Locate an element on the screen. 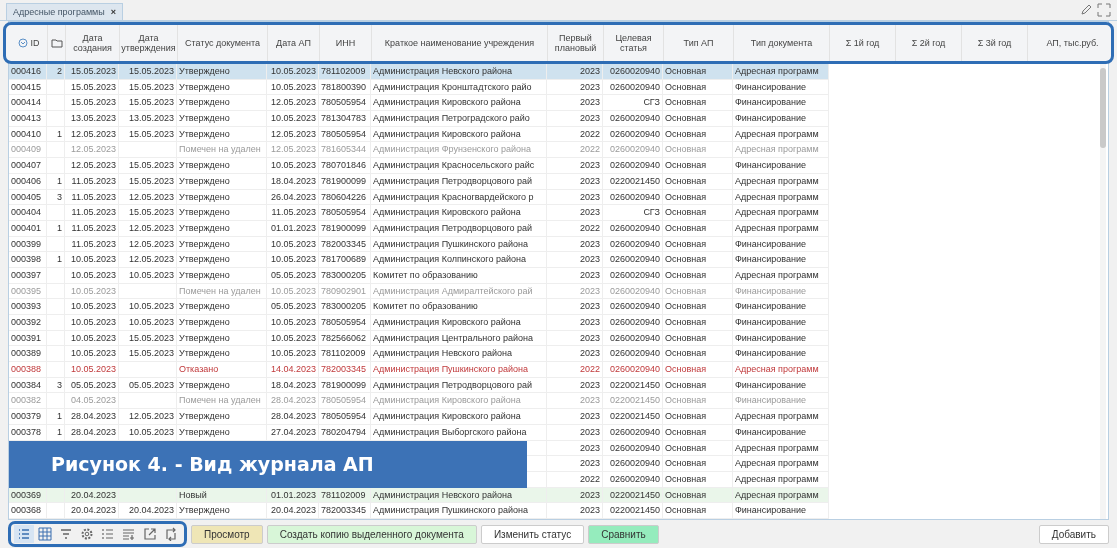 This screenshot has width=1117, height=548. column-header: Целевая статья is located at coordinates (634, 43).